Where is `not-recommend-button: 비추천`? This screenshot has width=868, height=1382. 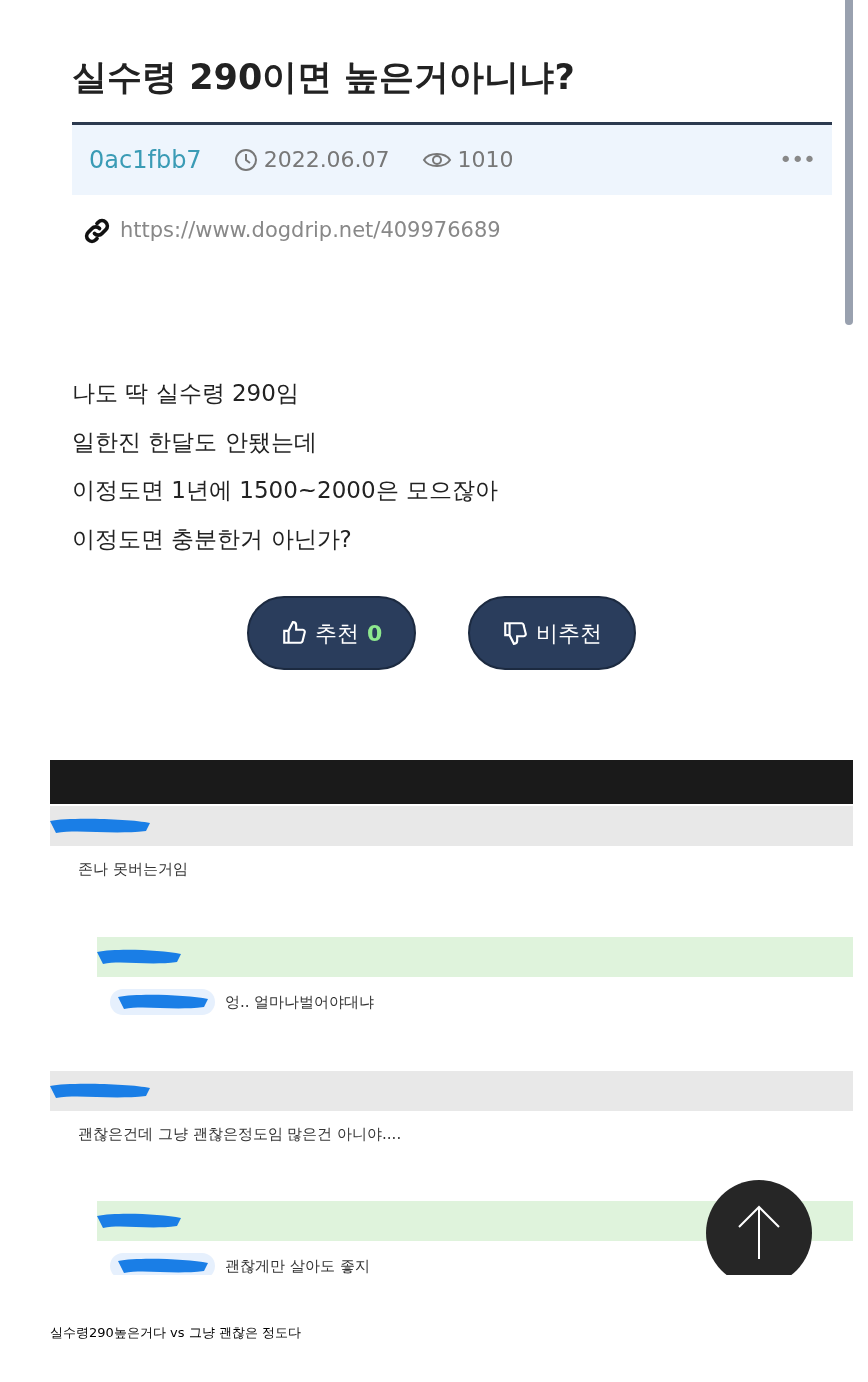 not-recommend-button: 비추천 is located at coordinates (552, 633).